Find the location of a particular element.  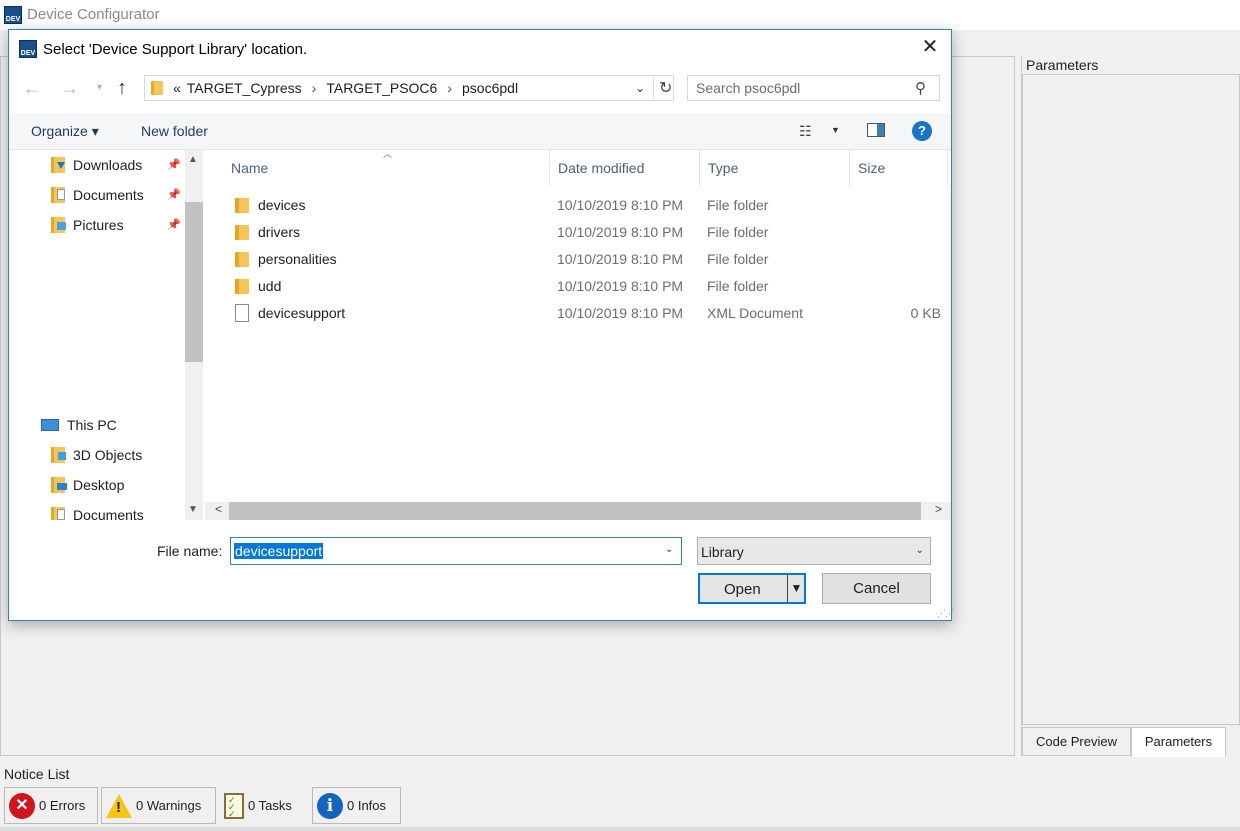

breadcrumb-item: TARGET_PSOC6 is located at coordinates (381, 88).